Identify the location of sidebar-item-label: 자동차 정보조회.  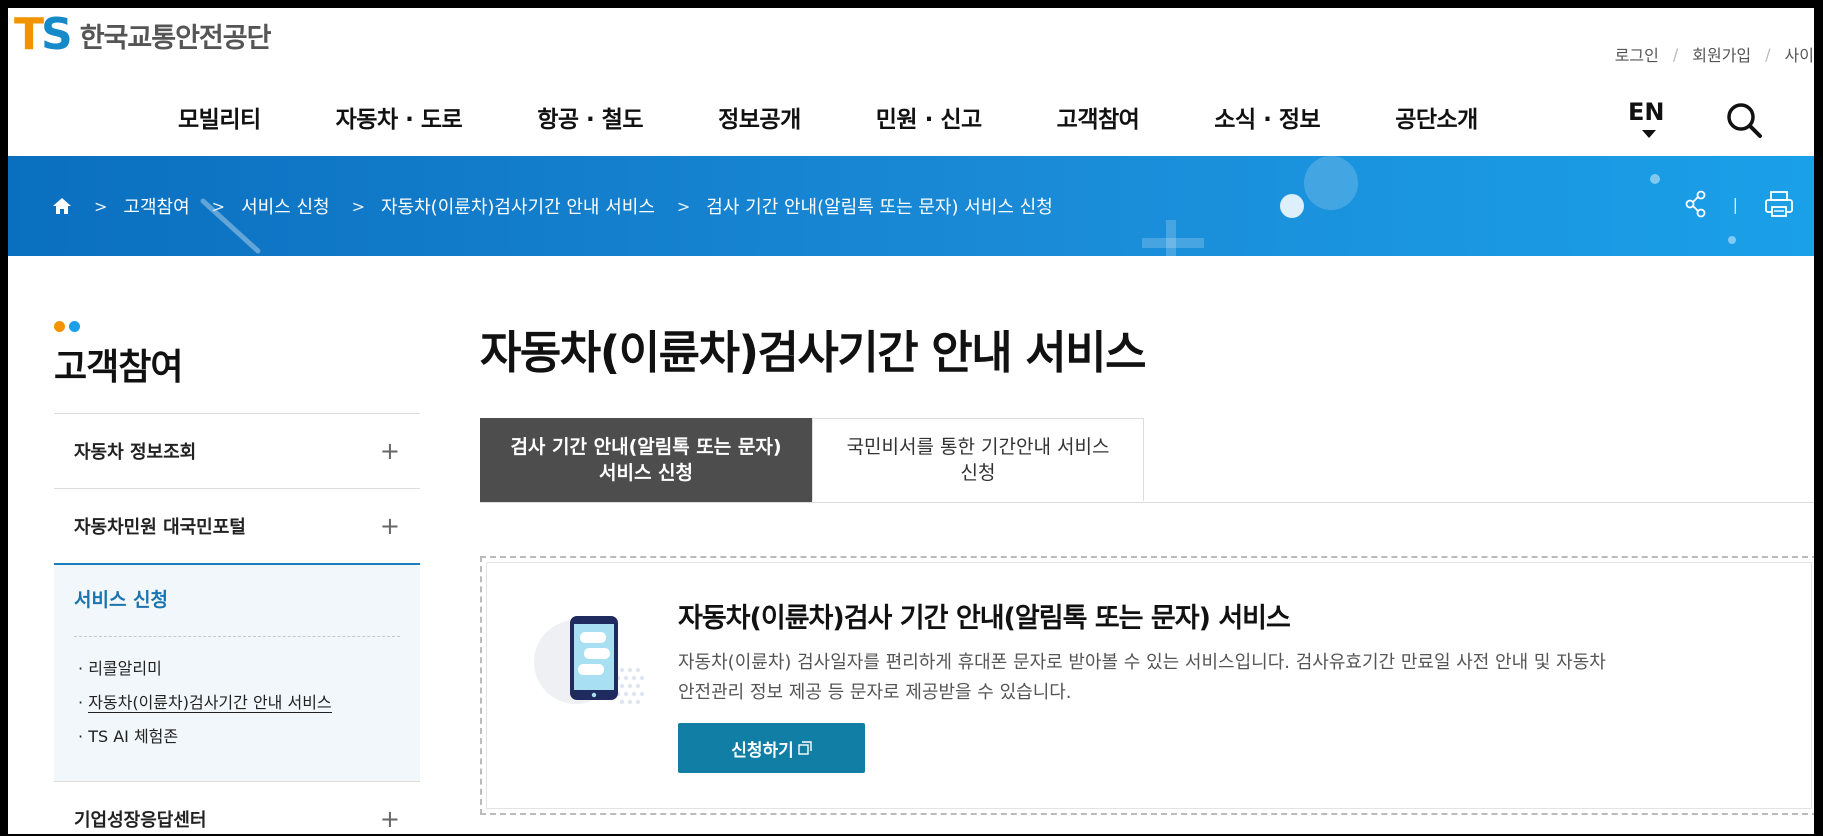
(135, 452).